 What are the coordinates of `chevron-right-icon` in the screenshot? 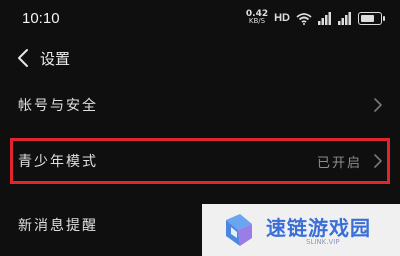 It's located at (378, 105).